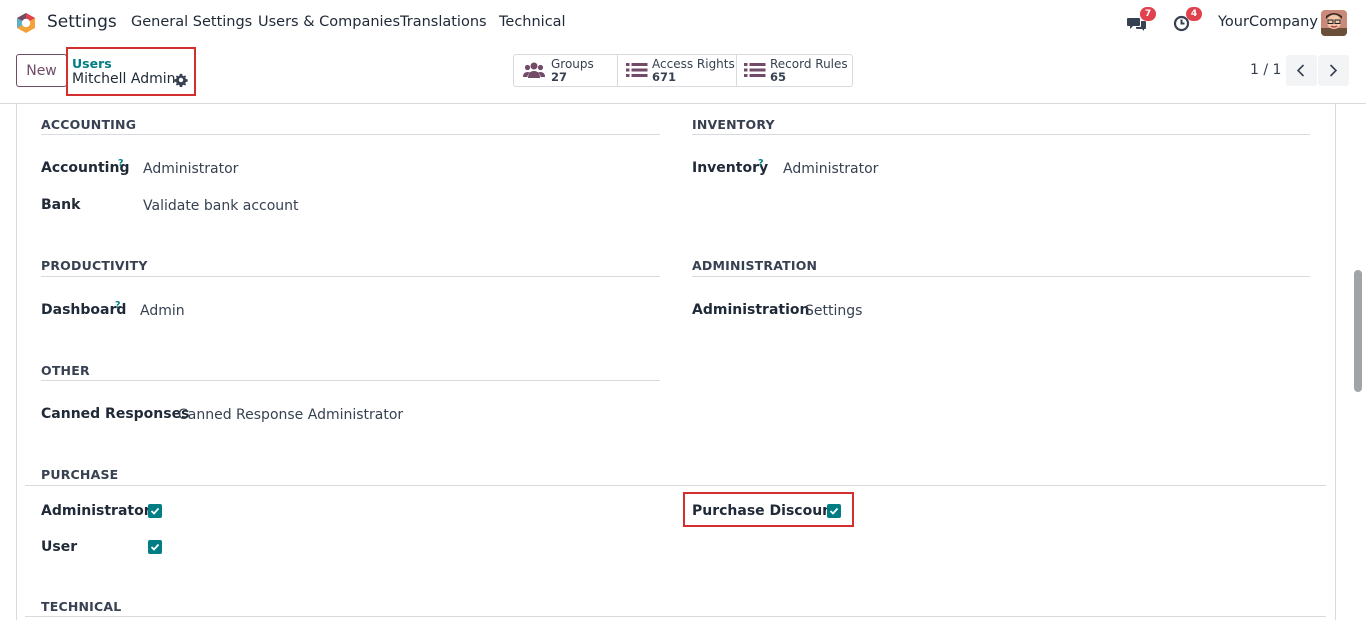 The width and height of the screenshot is (1366, 620). Describe the element at coordinates (830, 169) in the screenshot. I see `field-value-inventory: Administrator` at that location.